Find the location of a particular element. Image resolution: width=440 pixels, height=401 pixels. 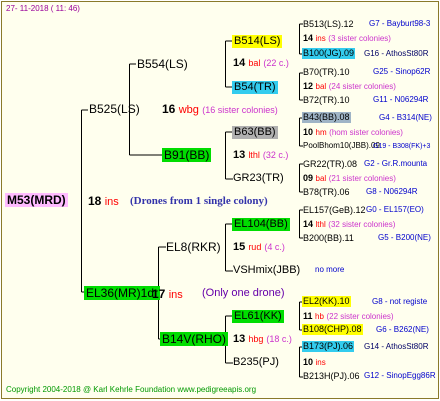

root-count: 18 ins is located at coordinates (103, 201).